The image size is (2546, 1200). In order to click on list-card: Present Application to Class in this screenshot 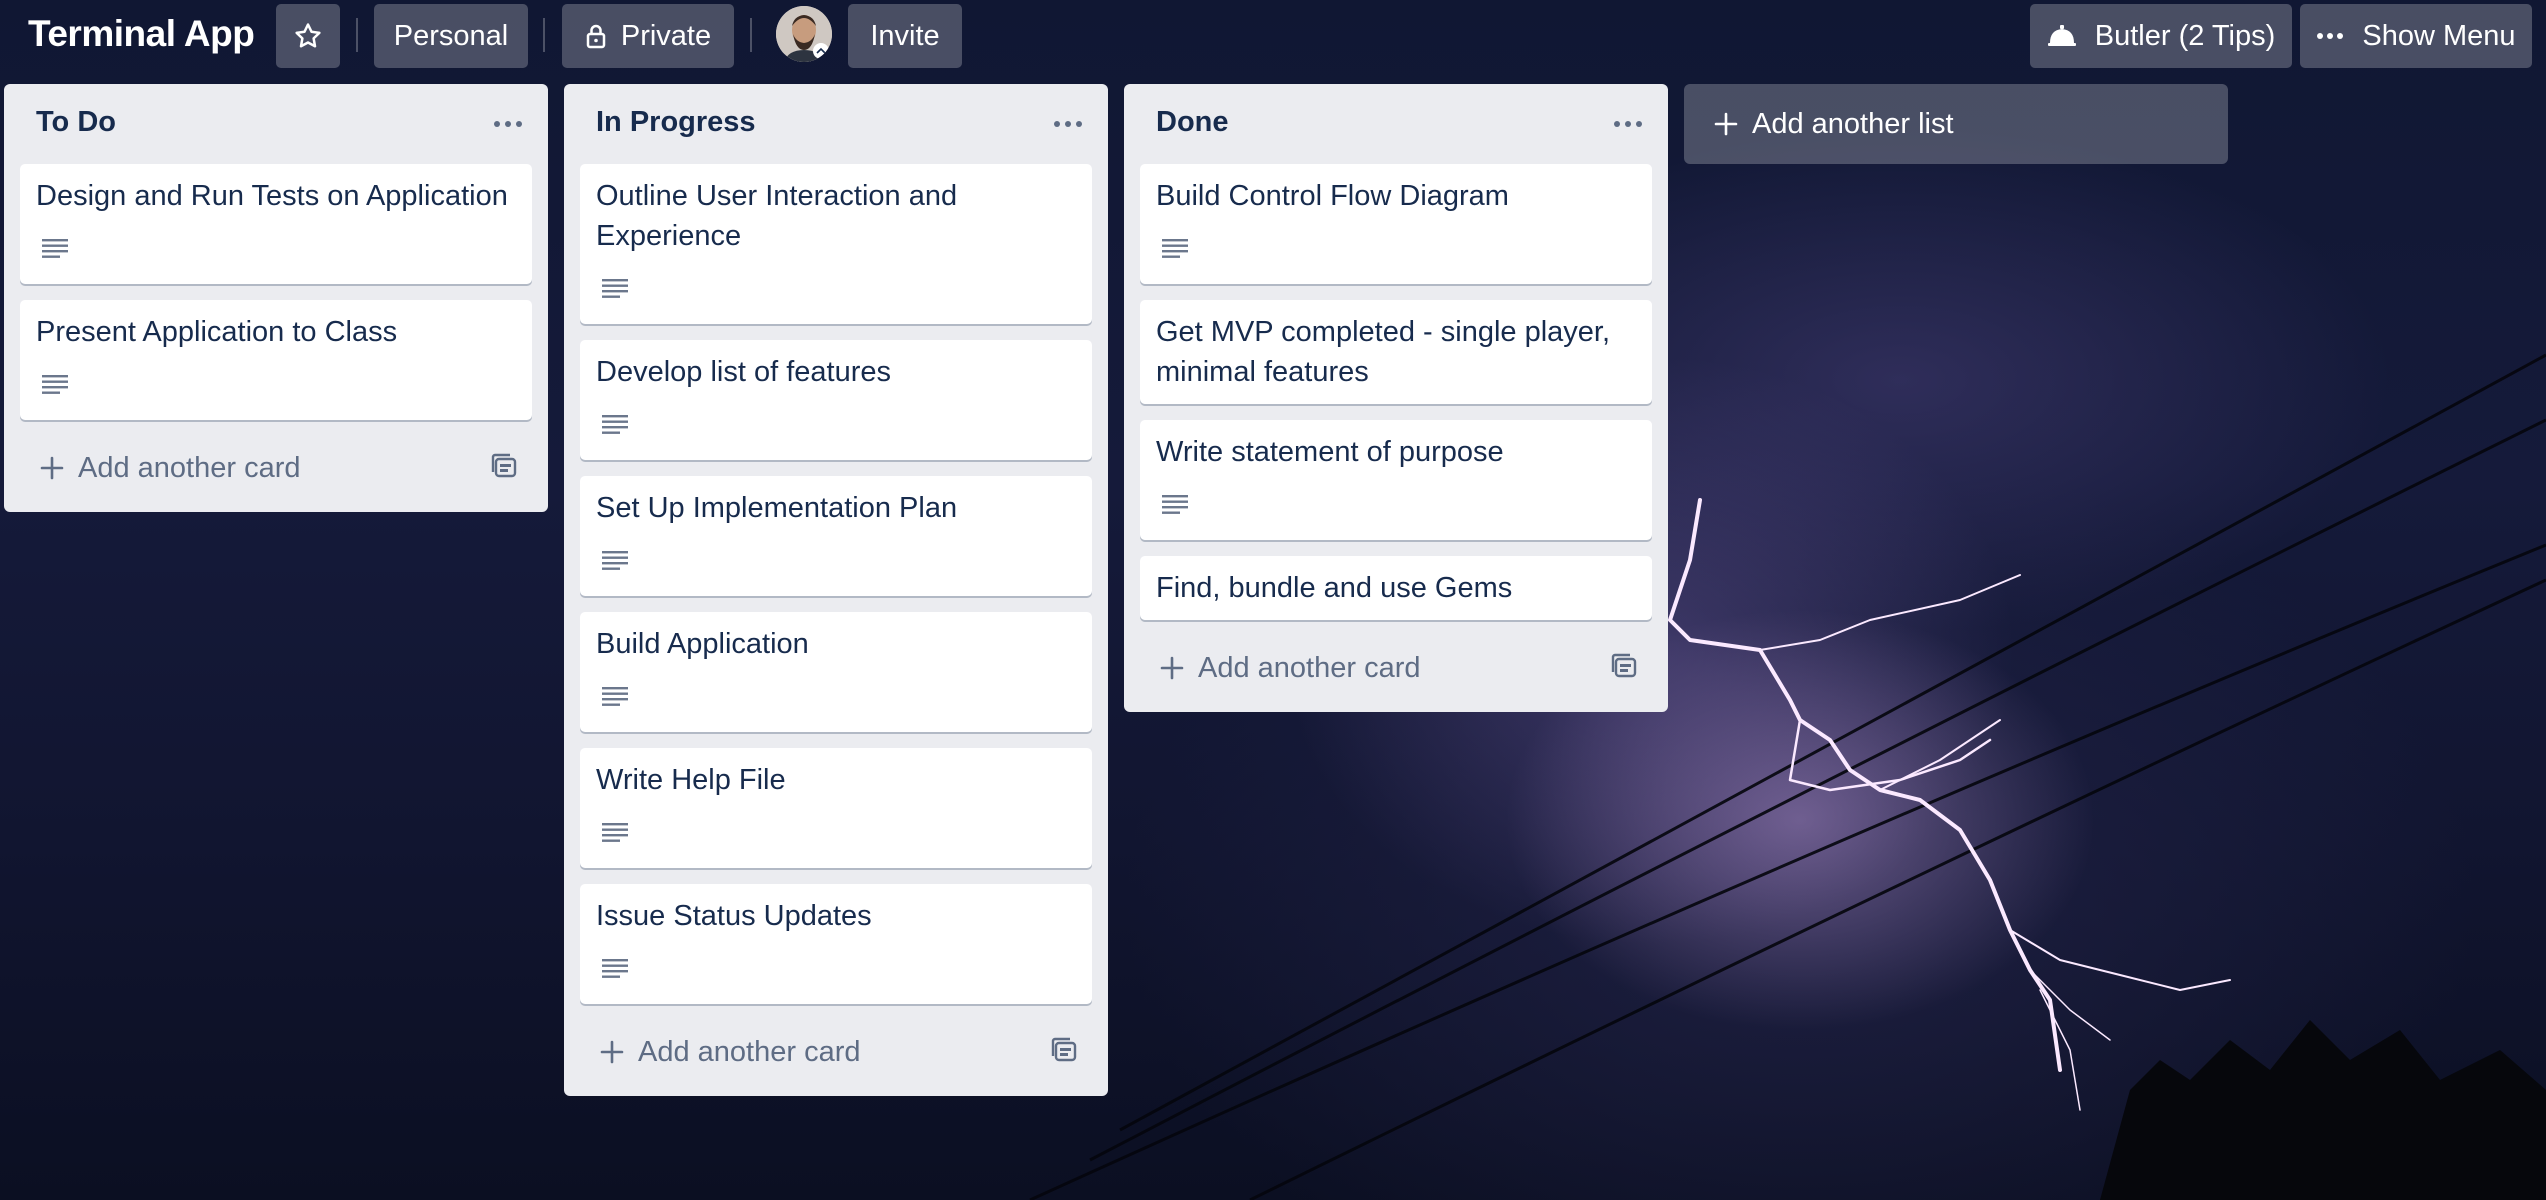, I will do `click(276, 360)`.